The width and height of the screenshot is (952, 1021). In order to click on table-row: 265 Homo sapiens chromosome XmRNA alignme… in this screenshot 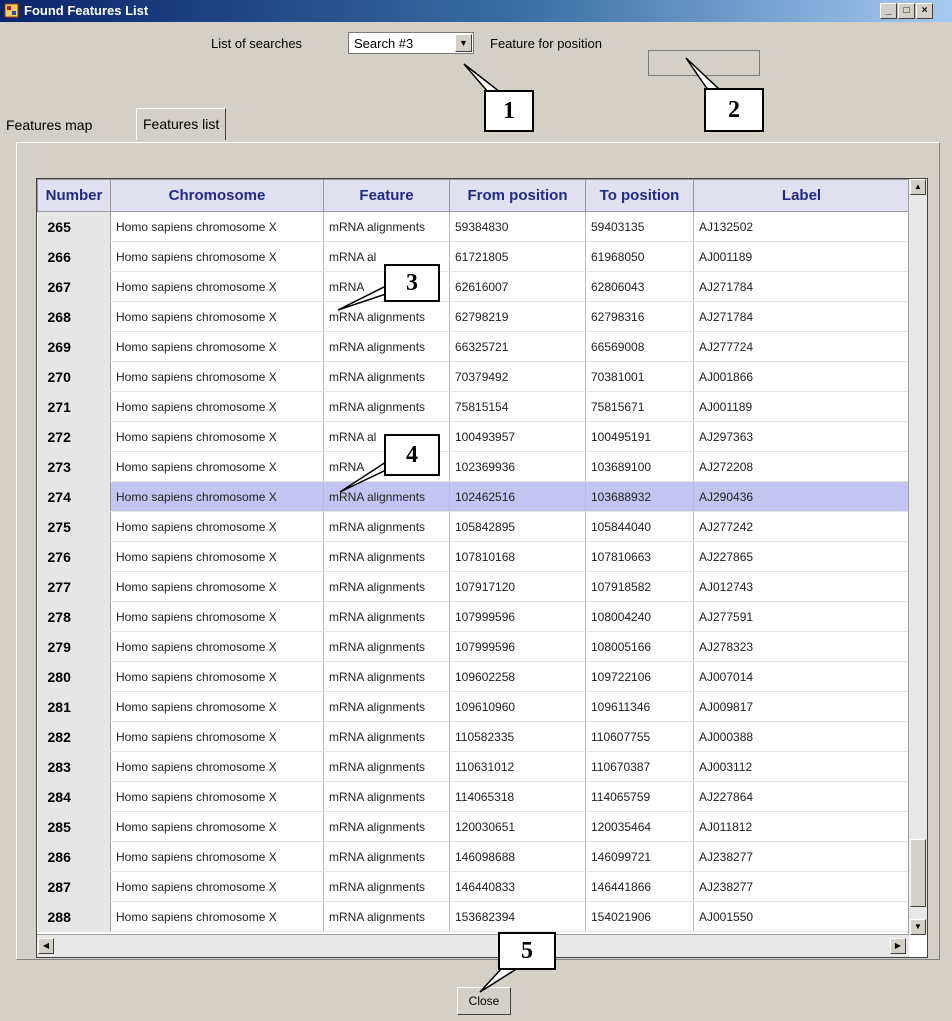, I will do `click(473, 226)`.